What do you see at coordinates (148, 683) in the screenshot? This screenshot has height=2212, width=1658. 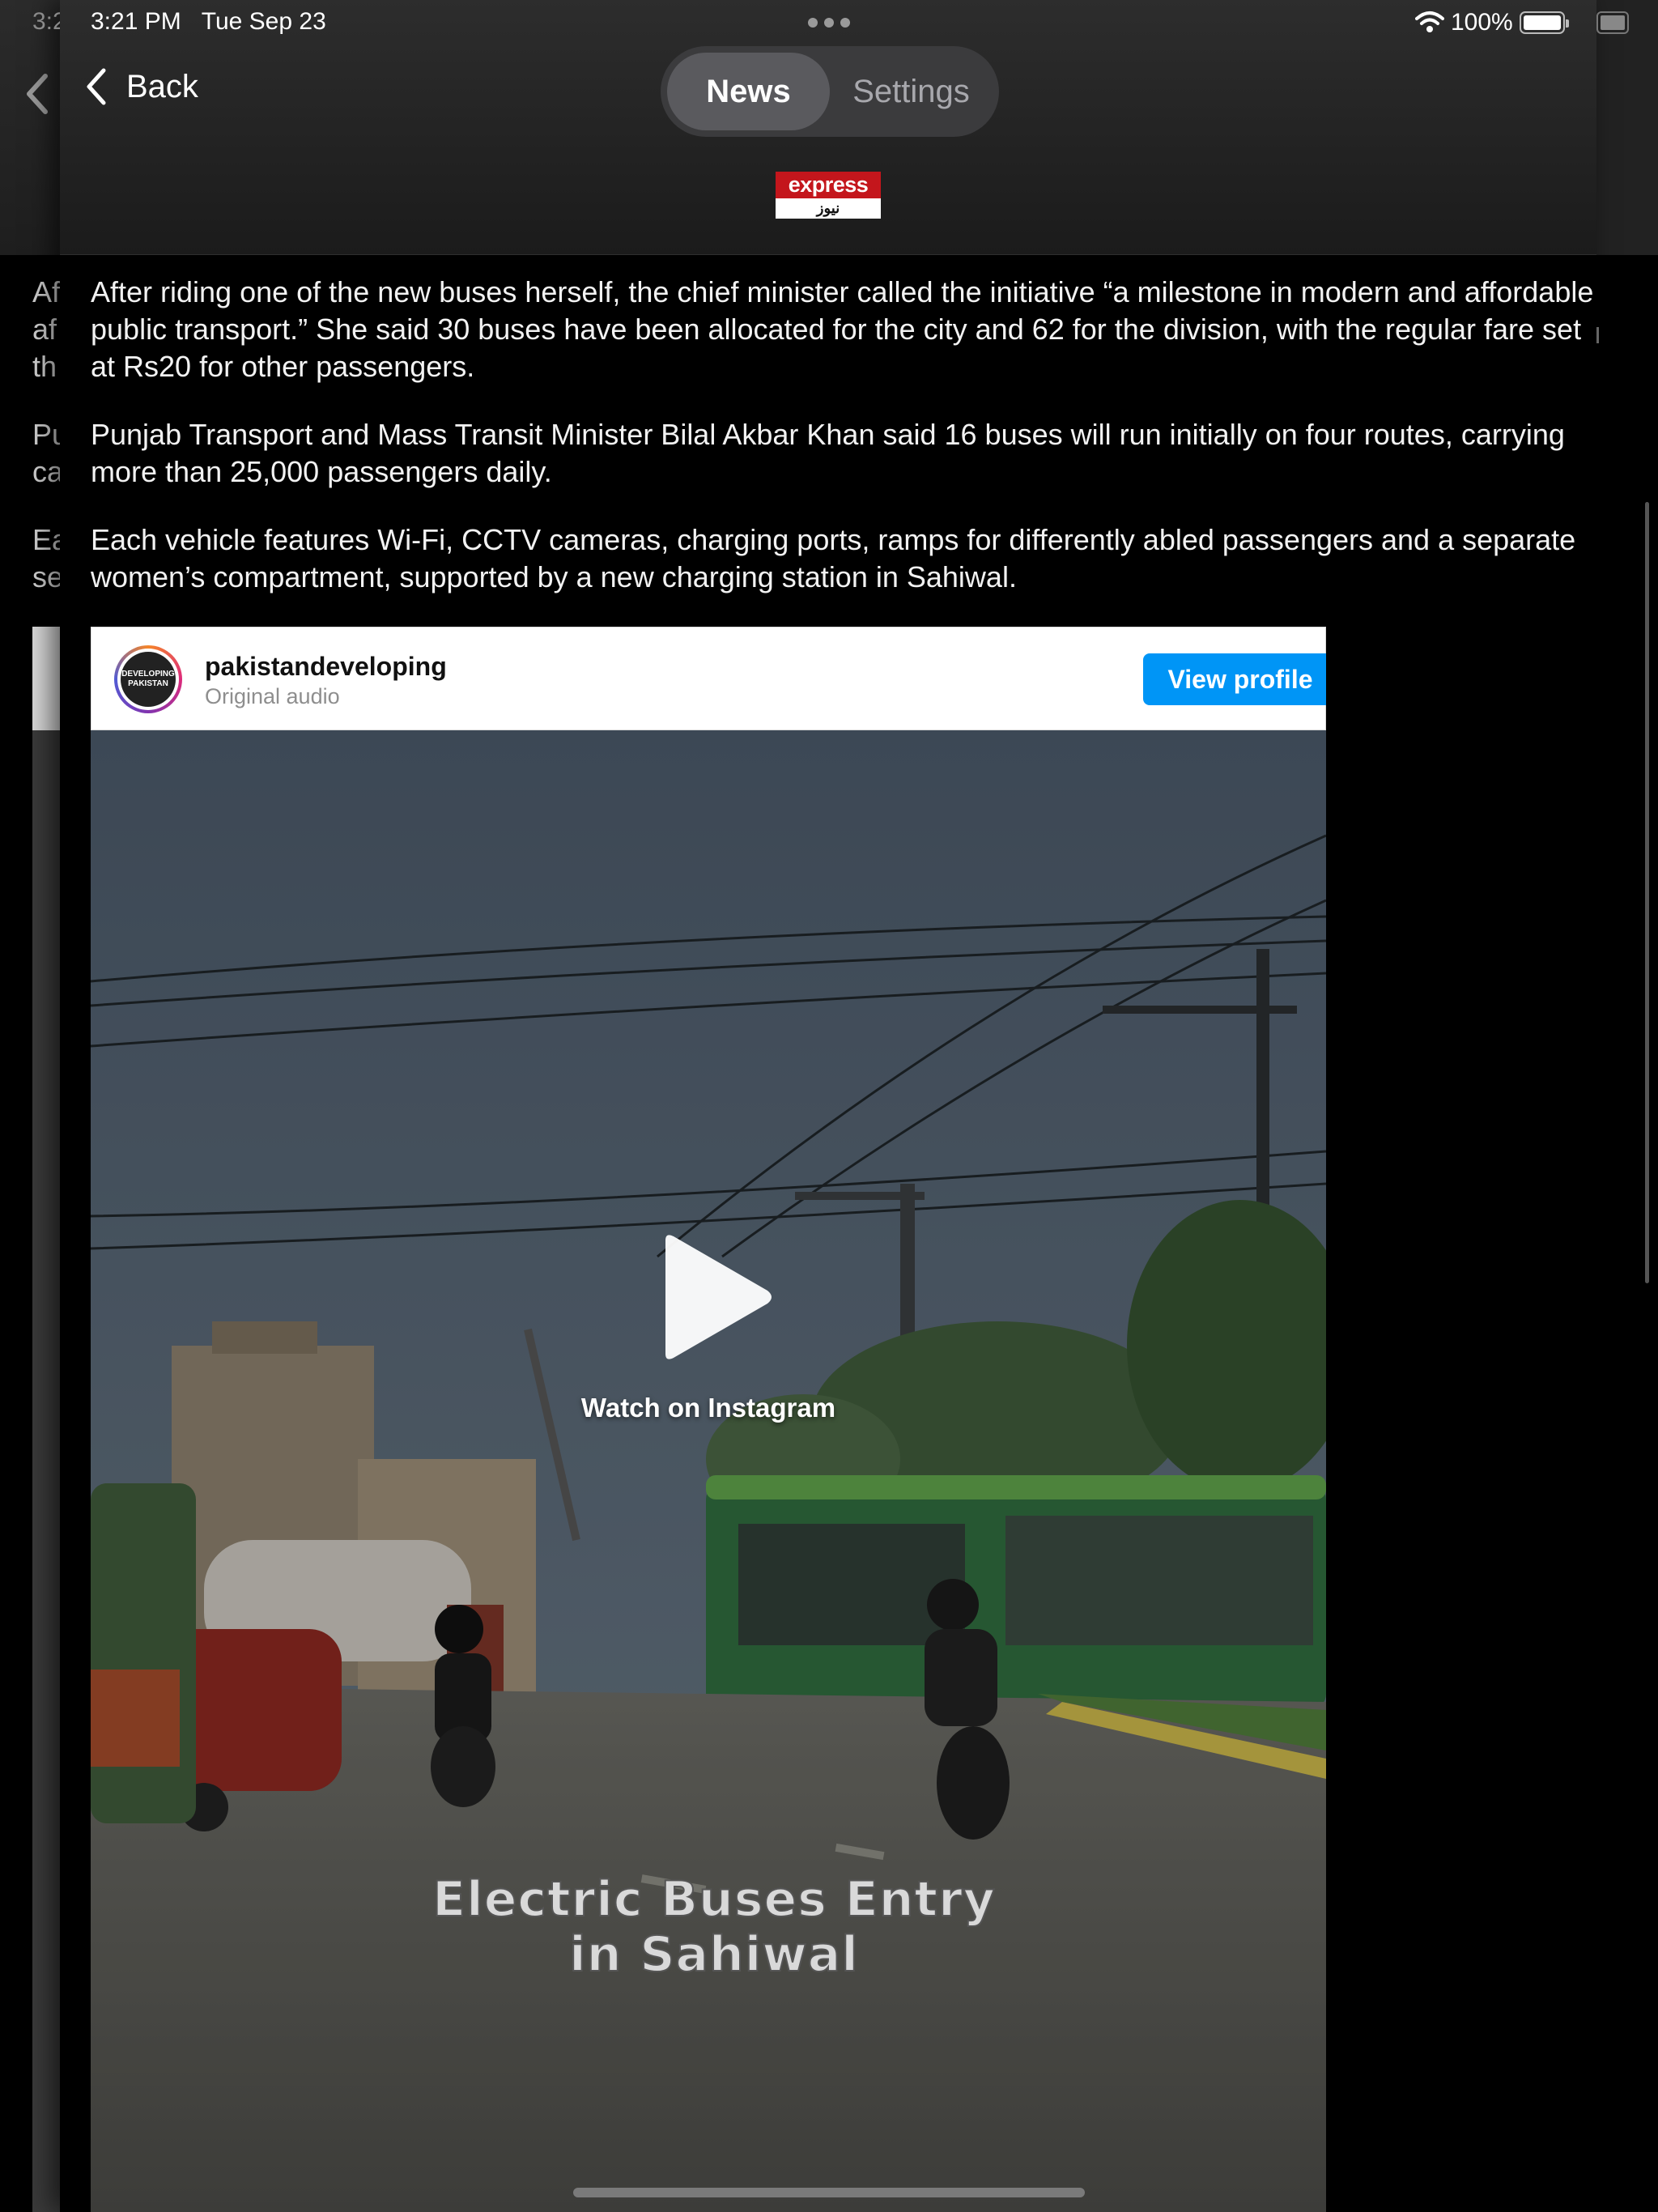 I see `avatar-text: PAKISTAN` at bounding box center [148, 683].